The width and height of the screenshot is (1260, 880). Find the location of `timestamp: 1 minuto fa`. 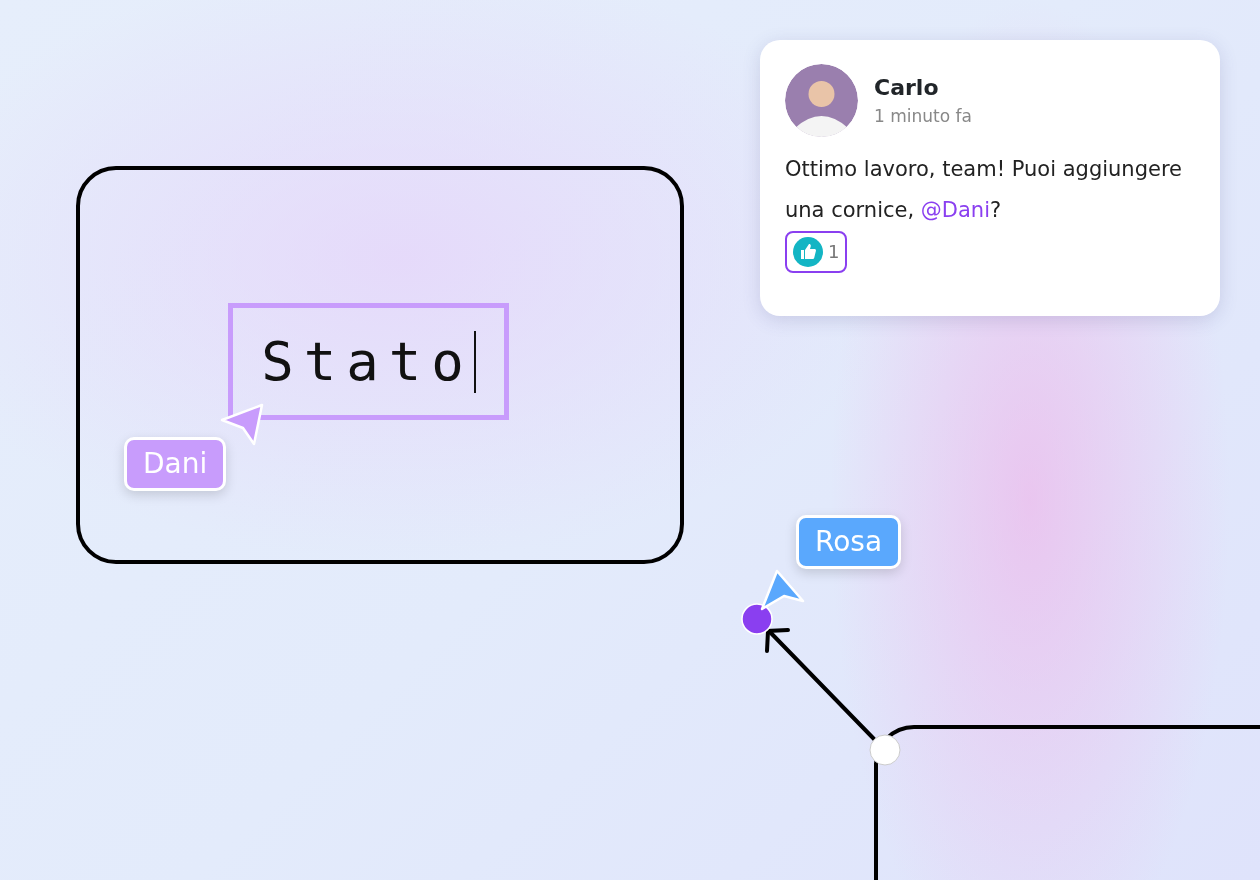

timestamp: 1 minuto fa is located at coordinates (923, 117).